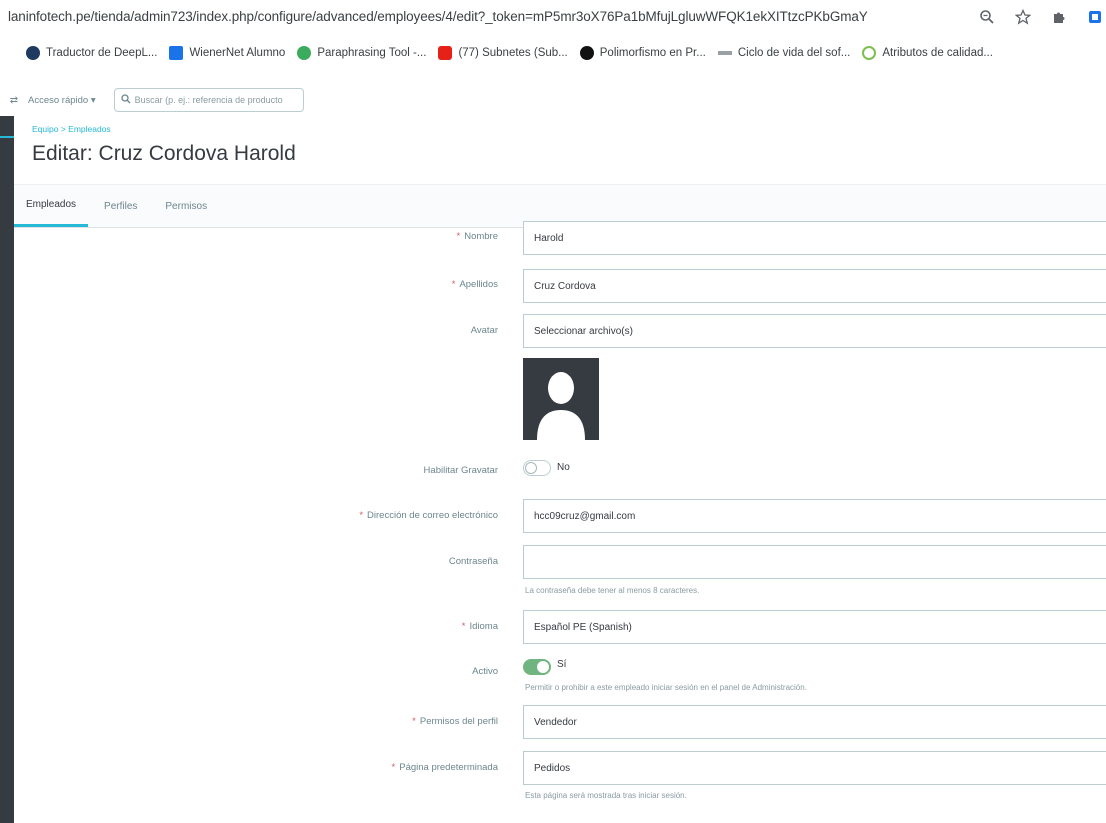 The height and width of the screenshot is (823, 1106). I want to click on password-label: Contraseña, so click(473, 561).